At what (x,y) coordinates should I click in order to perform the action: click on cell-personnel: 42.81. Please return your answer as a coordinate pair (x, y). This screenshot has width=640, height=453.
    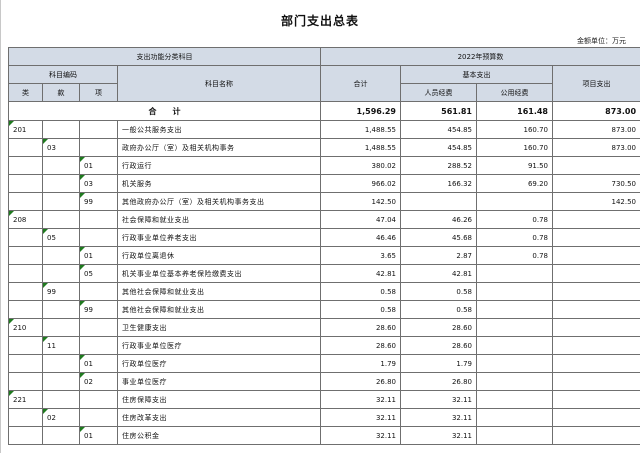
    Looking at the image, I should click on (438, 273).